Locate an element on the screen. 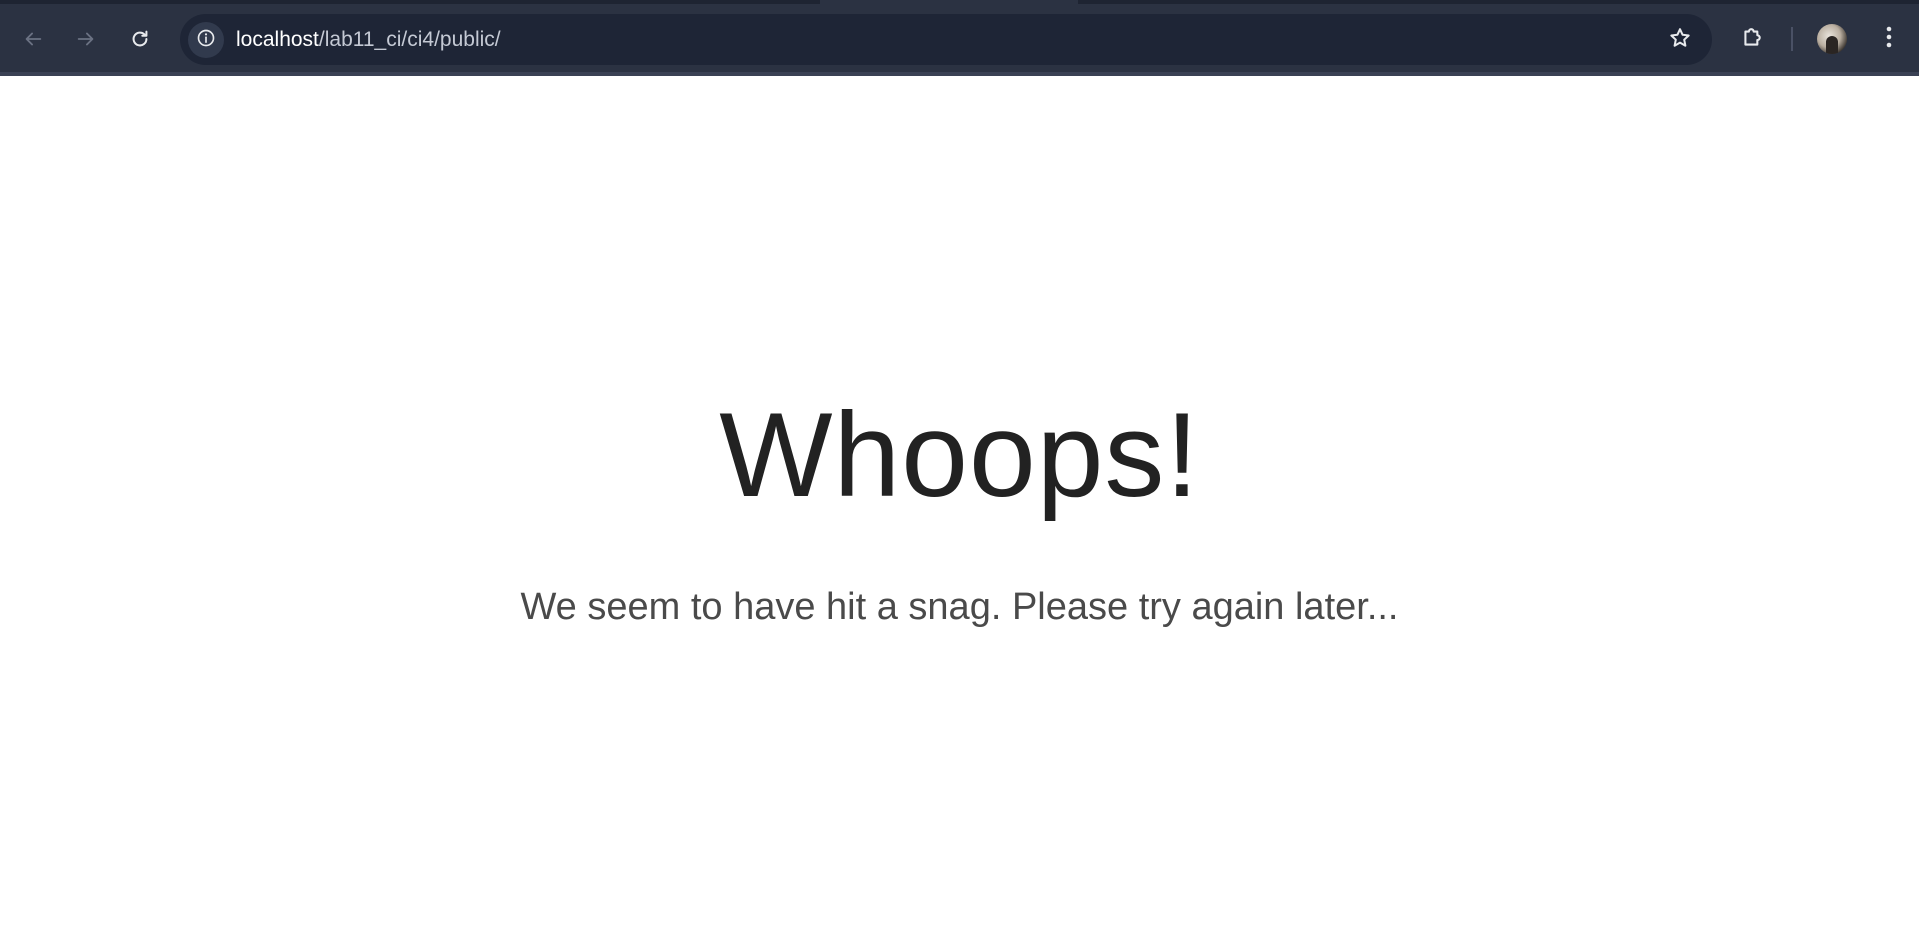 The image size is (1919, 948). reload-icon is located at coordinates (140, 39).